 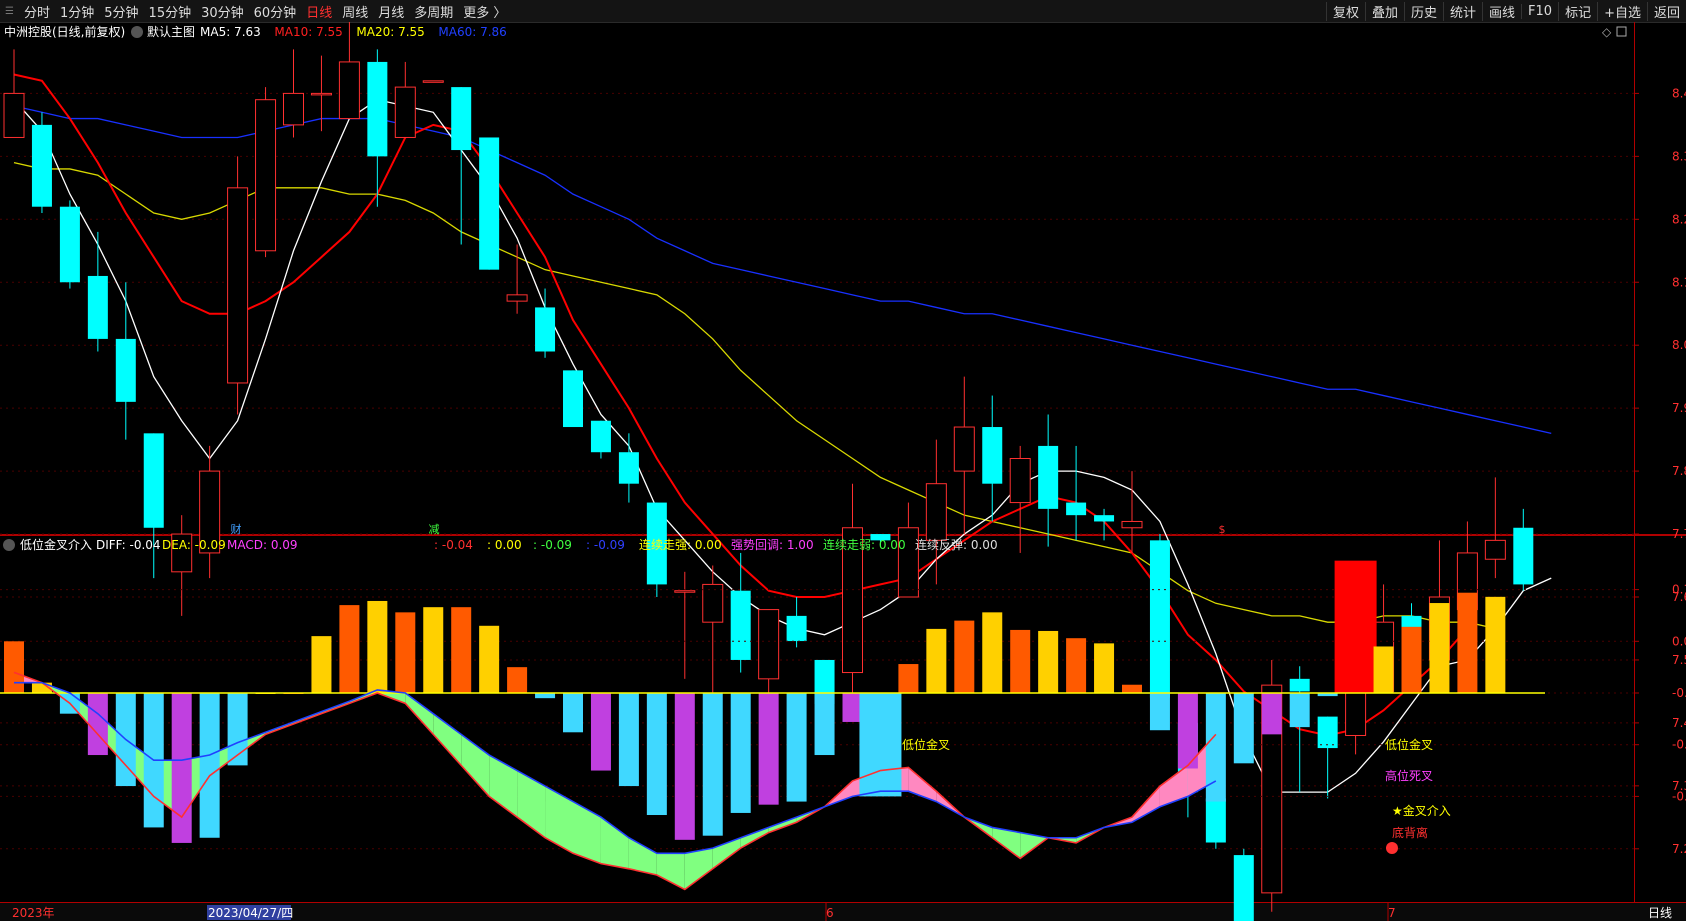 I want to click on period-tab-1: 1分钟, so click(x=77, y=11).